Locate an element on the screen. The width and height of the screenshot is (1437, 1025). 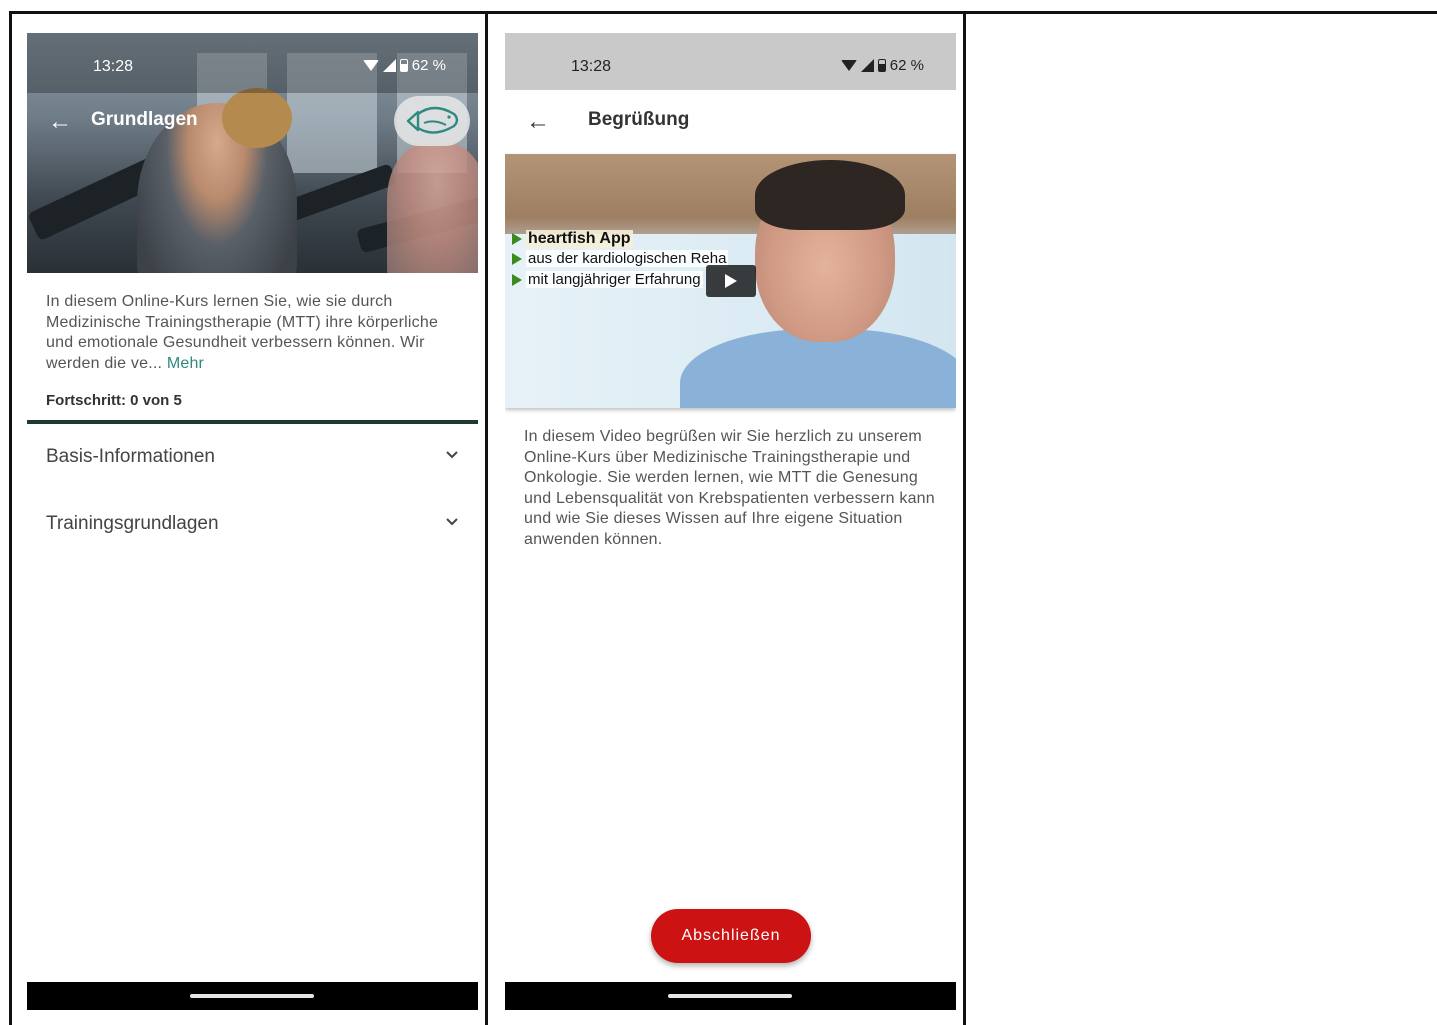
page-title: Grundlagen is located at coordinates (144, 119).